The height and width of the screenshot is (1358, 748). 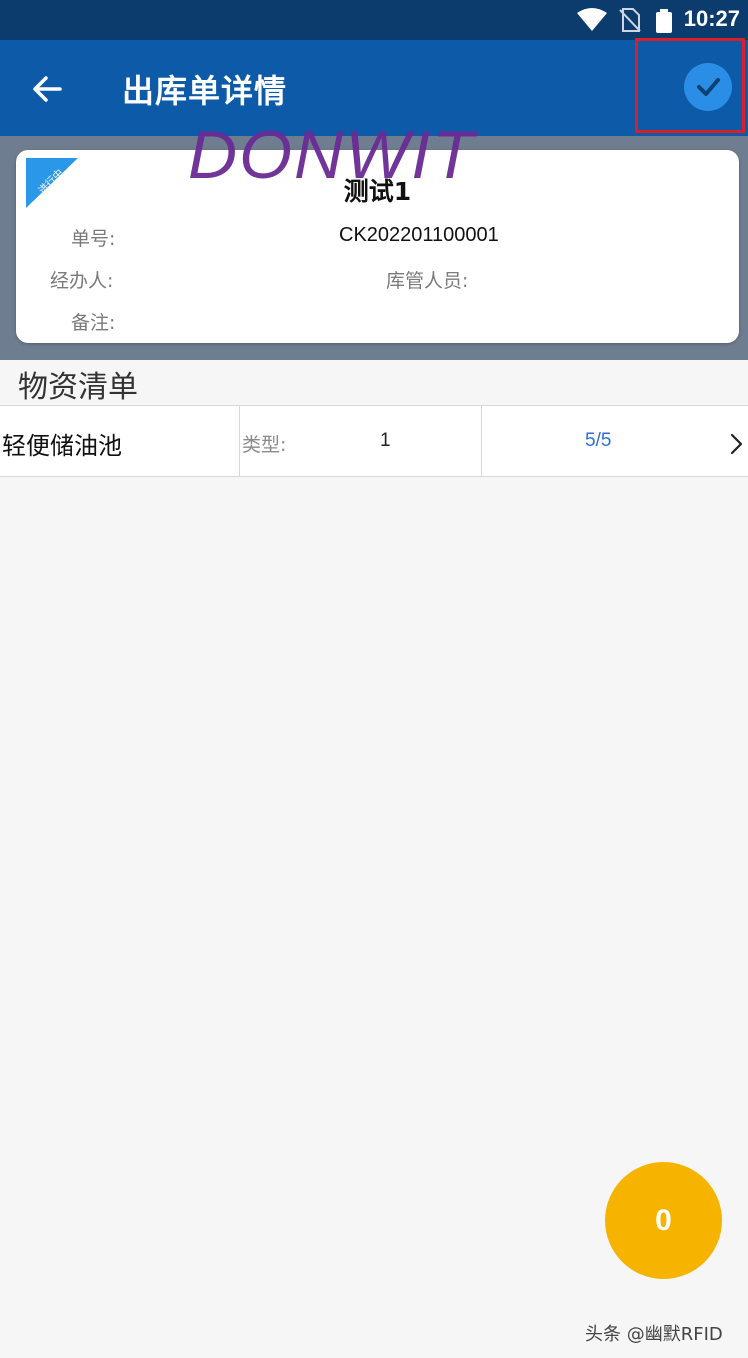 I want to click on source-credit: 头条 @幽默RFID, so click(x=654, y=1334).